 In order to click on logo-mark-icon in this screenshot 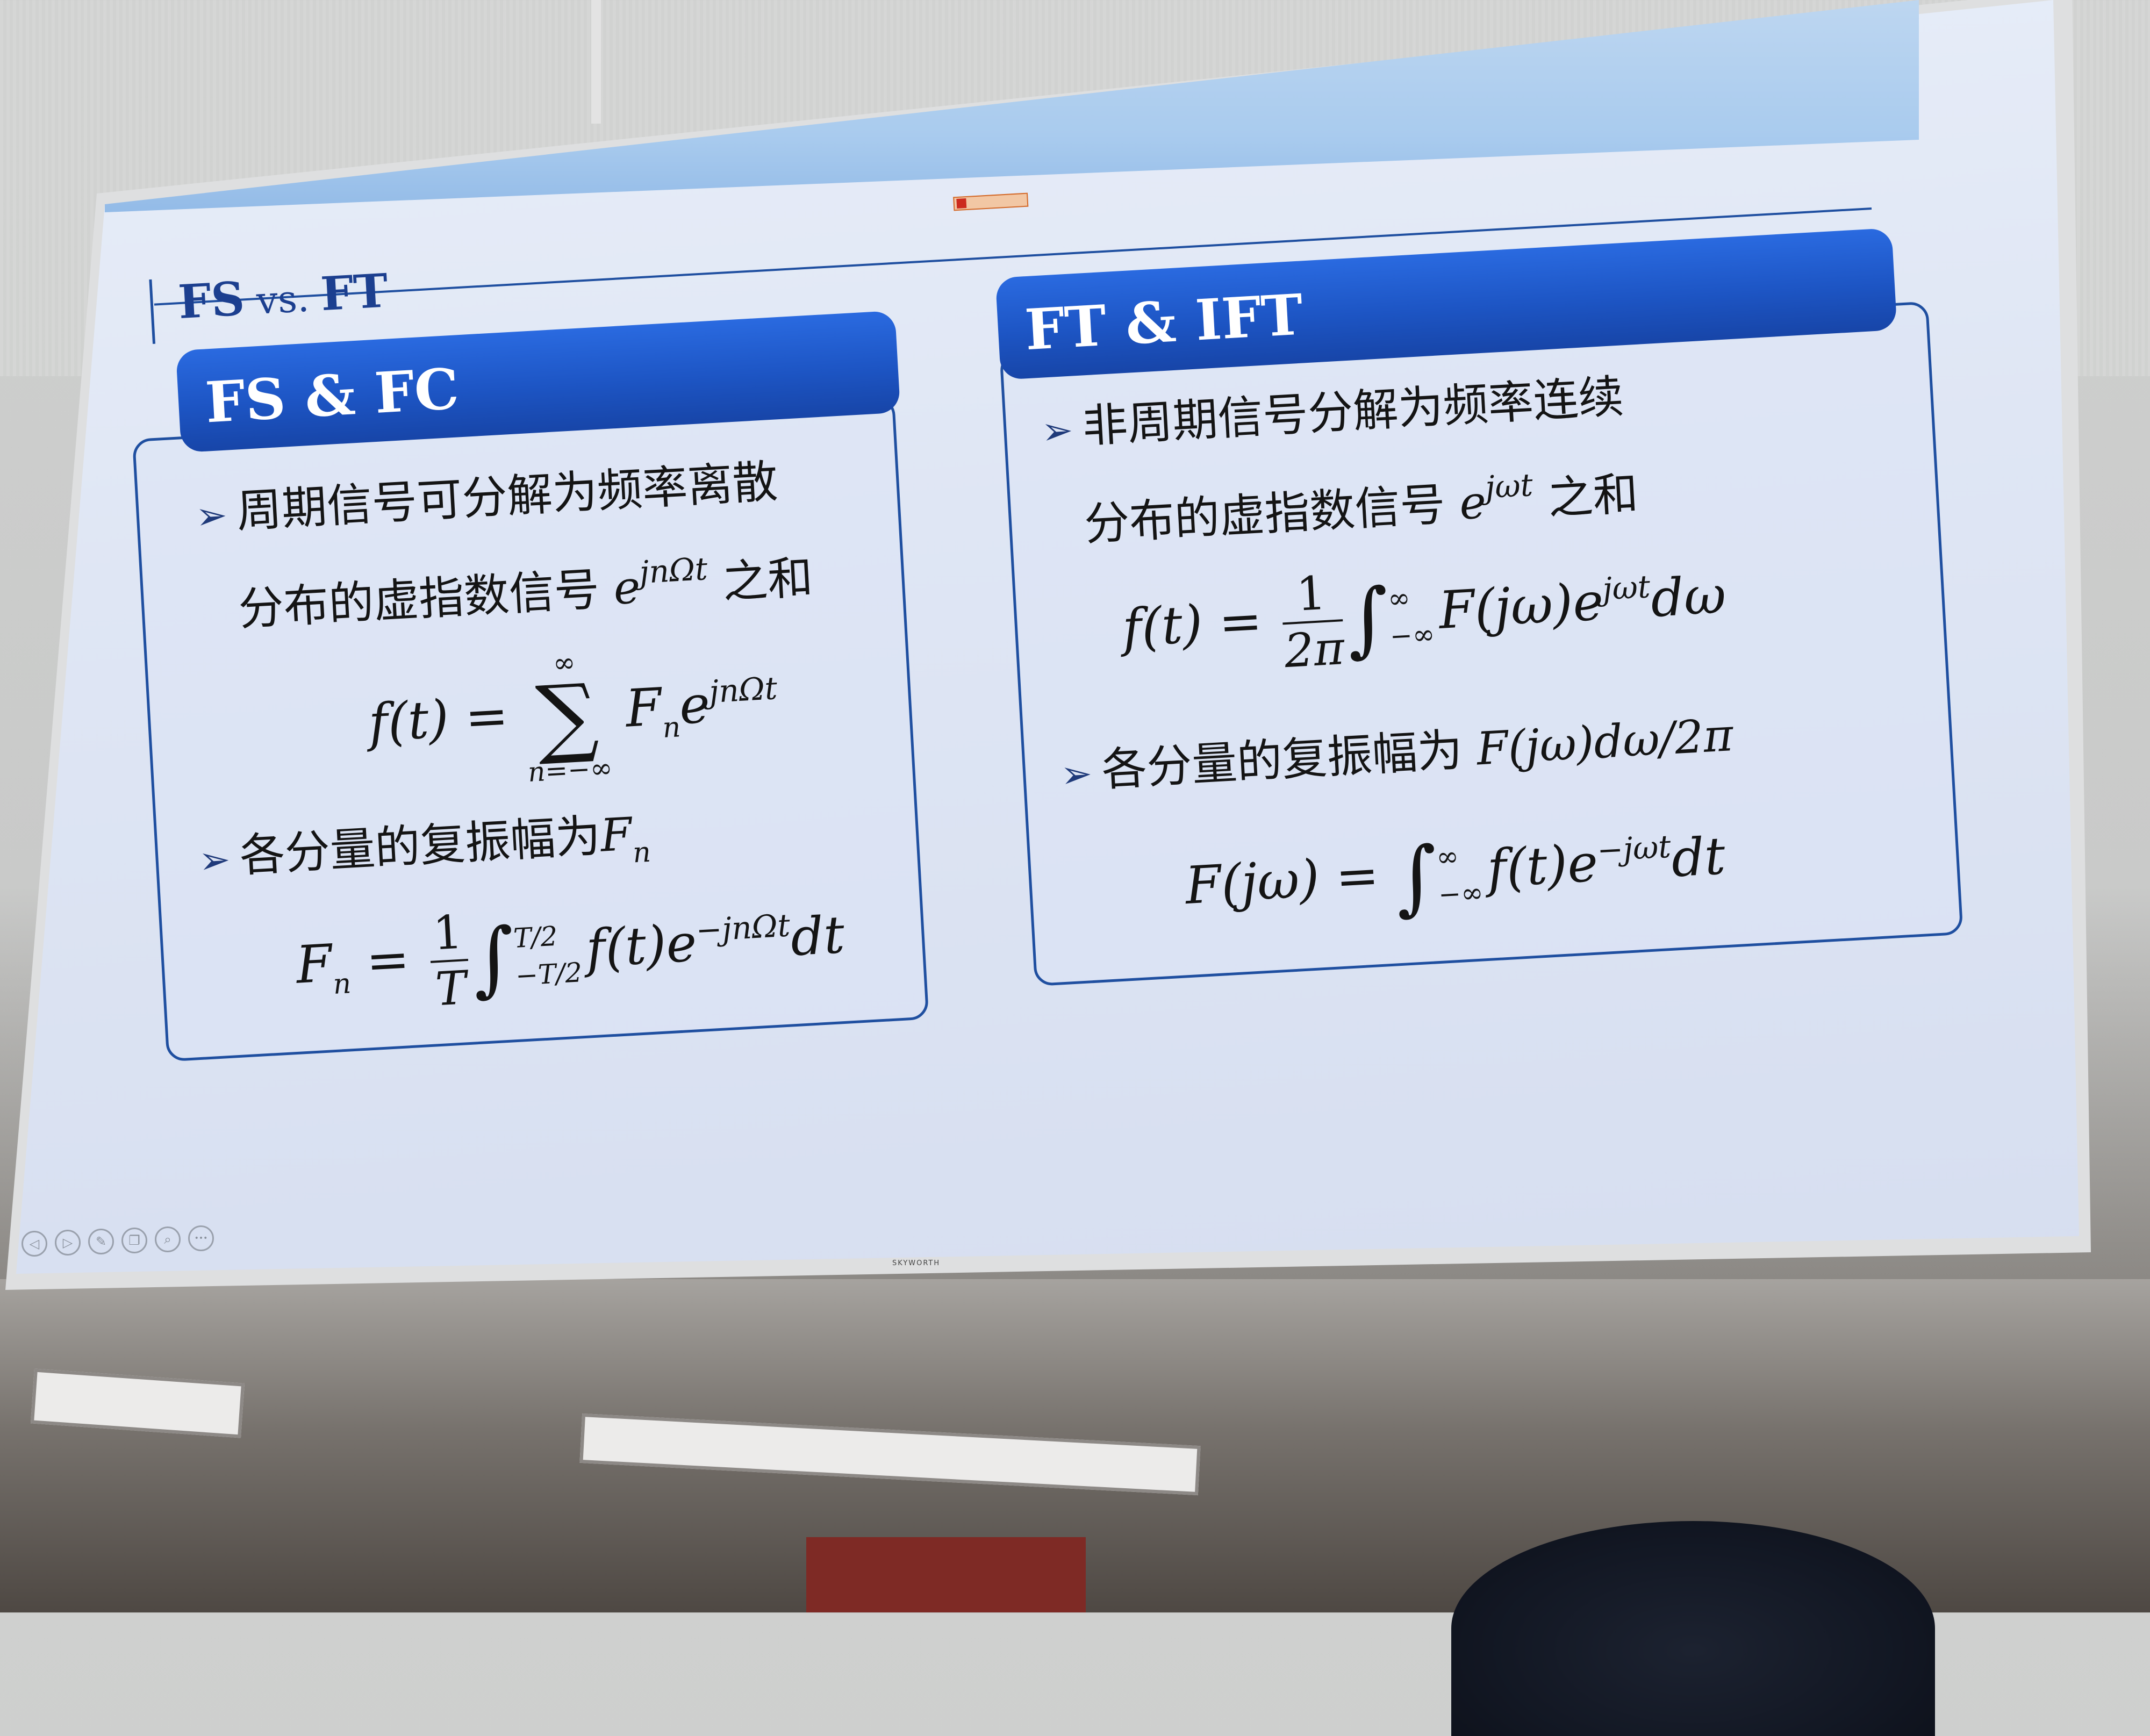, I will do `click(961, 203)`.